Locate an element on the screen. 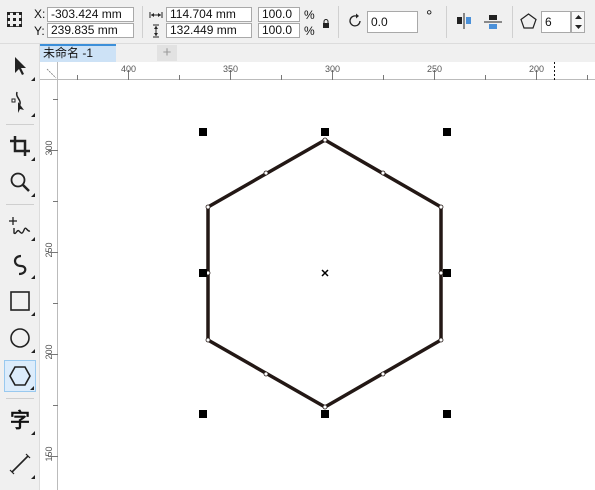  arrow-cursor-icon is located at coordinates (20, 66).